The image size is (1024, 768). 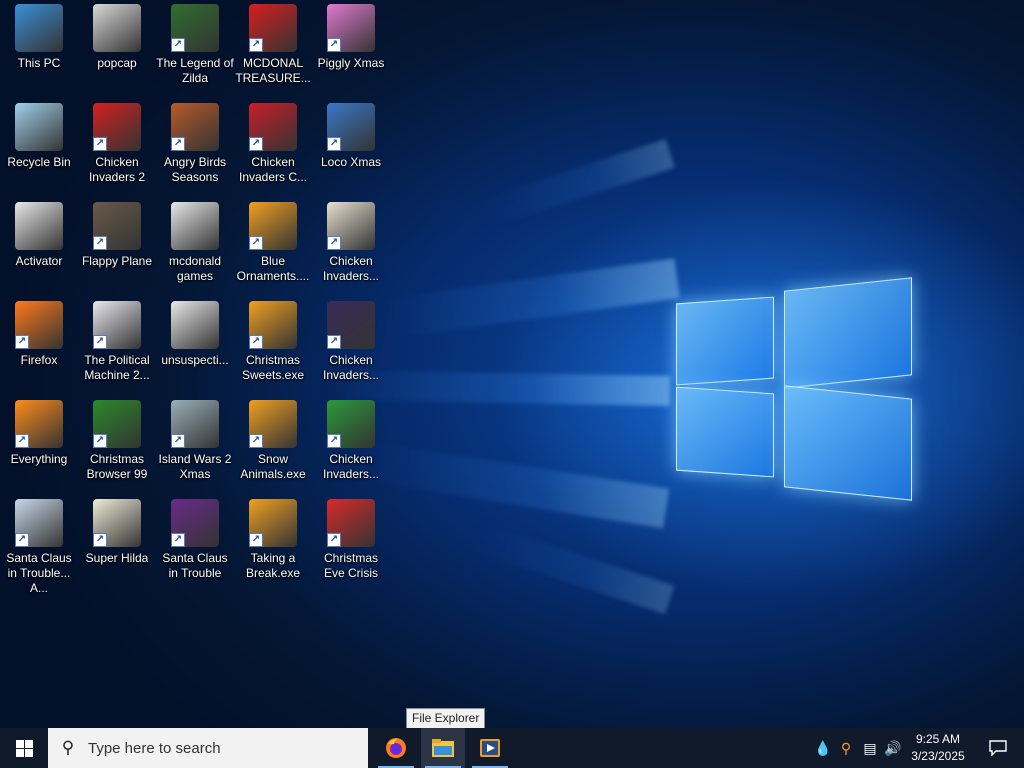 What do you see at coordinates (117, 558) in the screenshot?
I see `desktop-icon-label: Super Hilda` at bounding box center [117, 558].